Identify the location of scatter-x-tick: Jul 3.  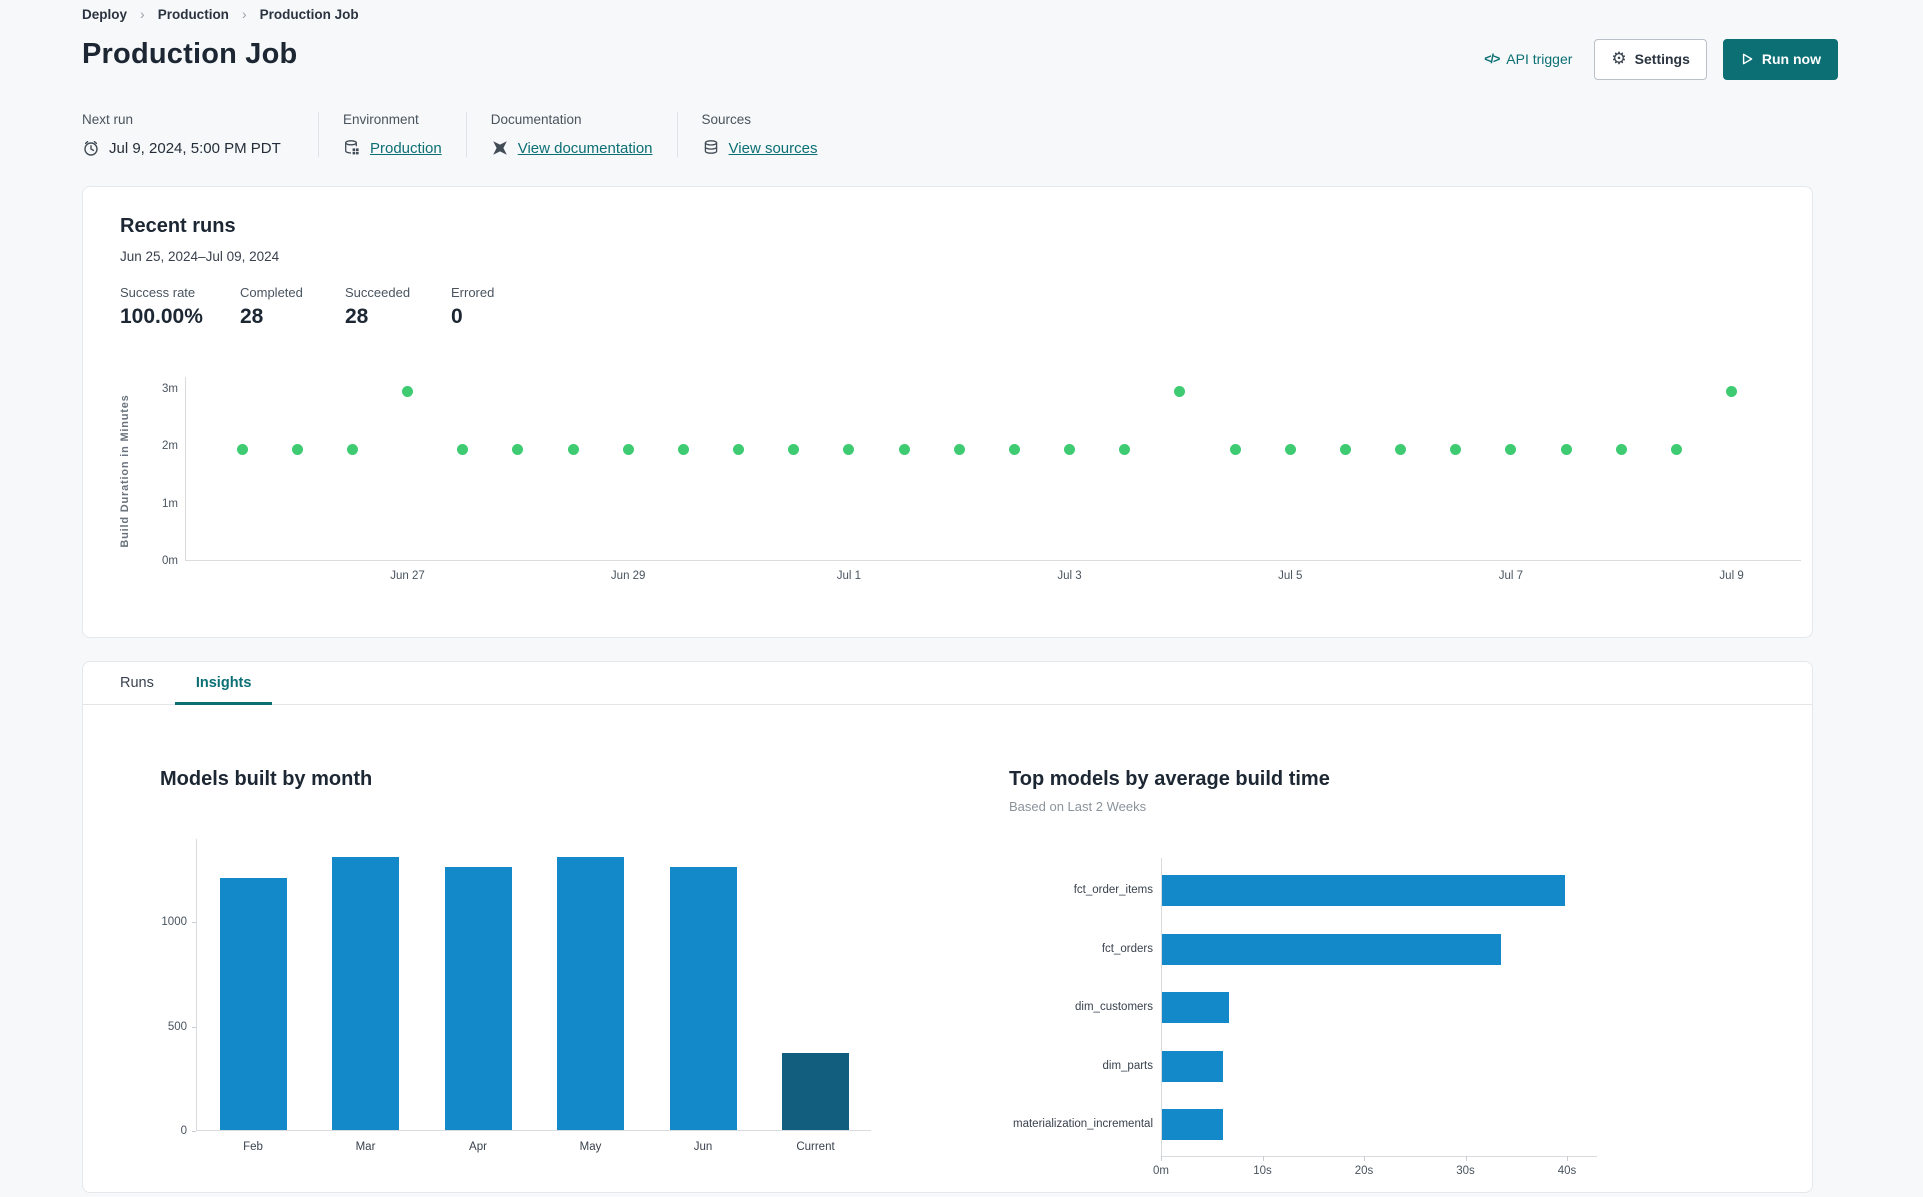
(1069, 576).